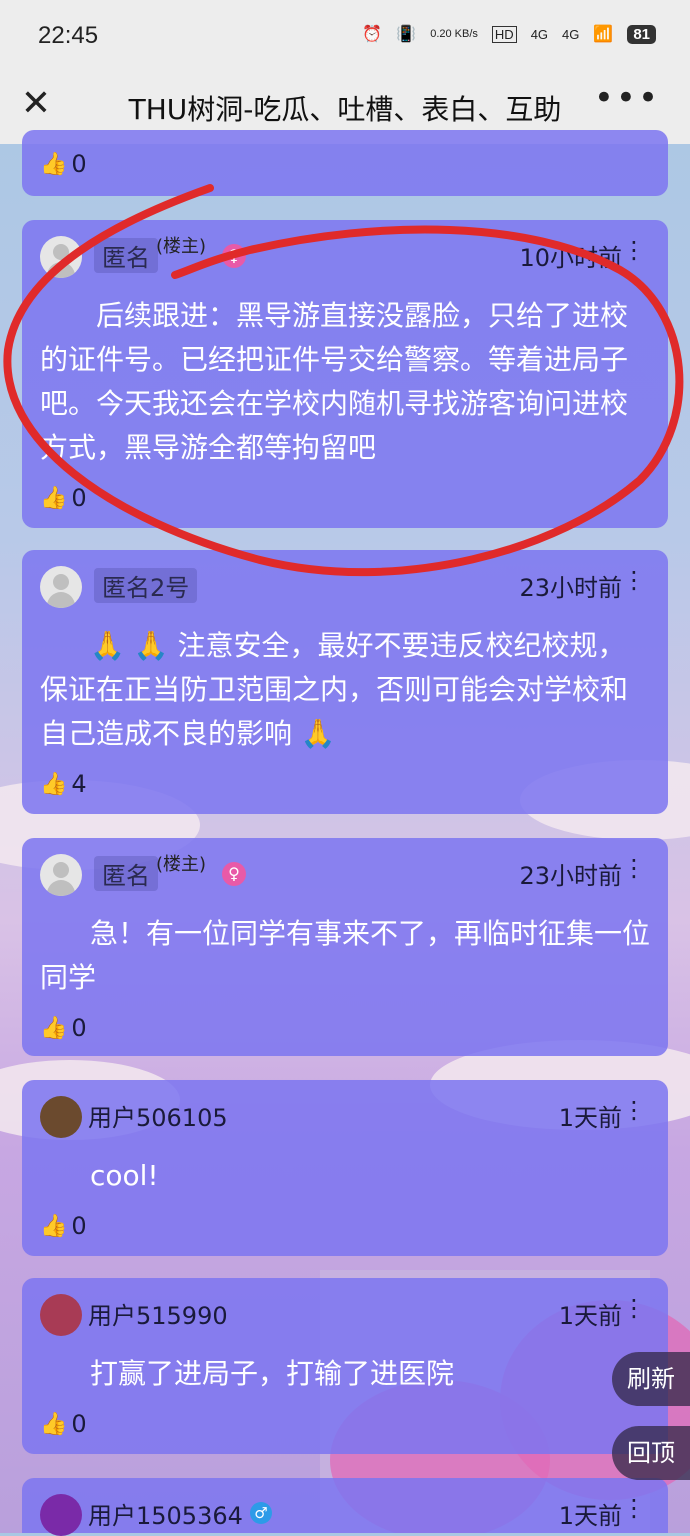  I want to click on post-time: 10小时前, so click(570, 258).